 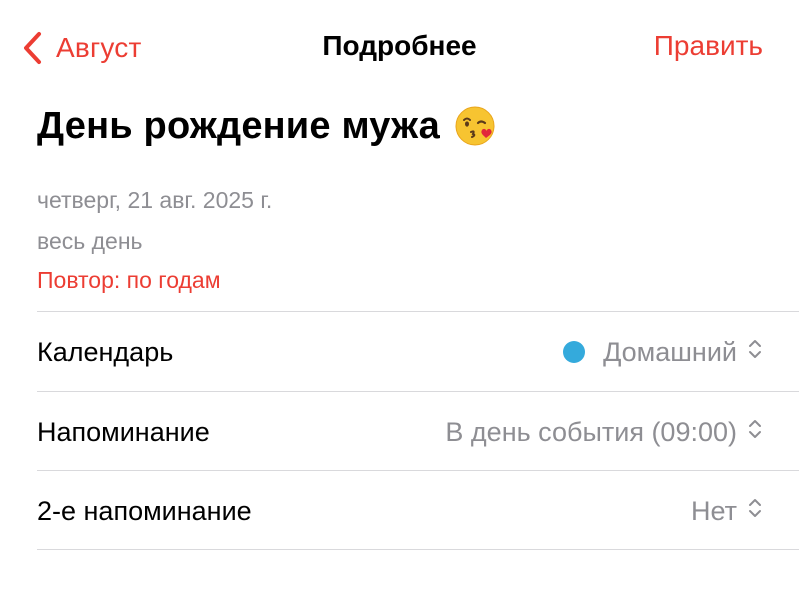 What do you see at coordinates (574, 352) in the screenshot?
I see `calendar-color-dot-icon` at bounding box center [574, 352].